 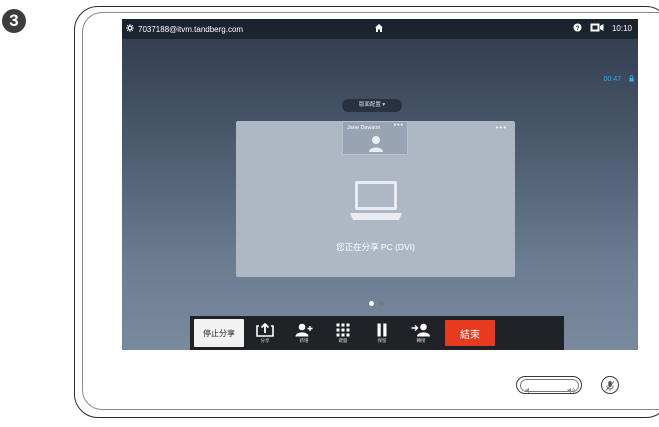 I want to click on stop-share-button: 停止分享, so click(x=219, y=333).